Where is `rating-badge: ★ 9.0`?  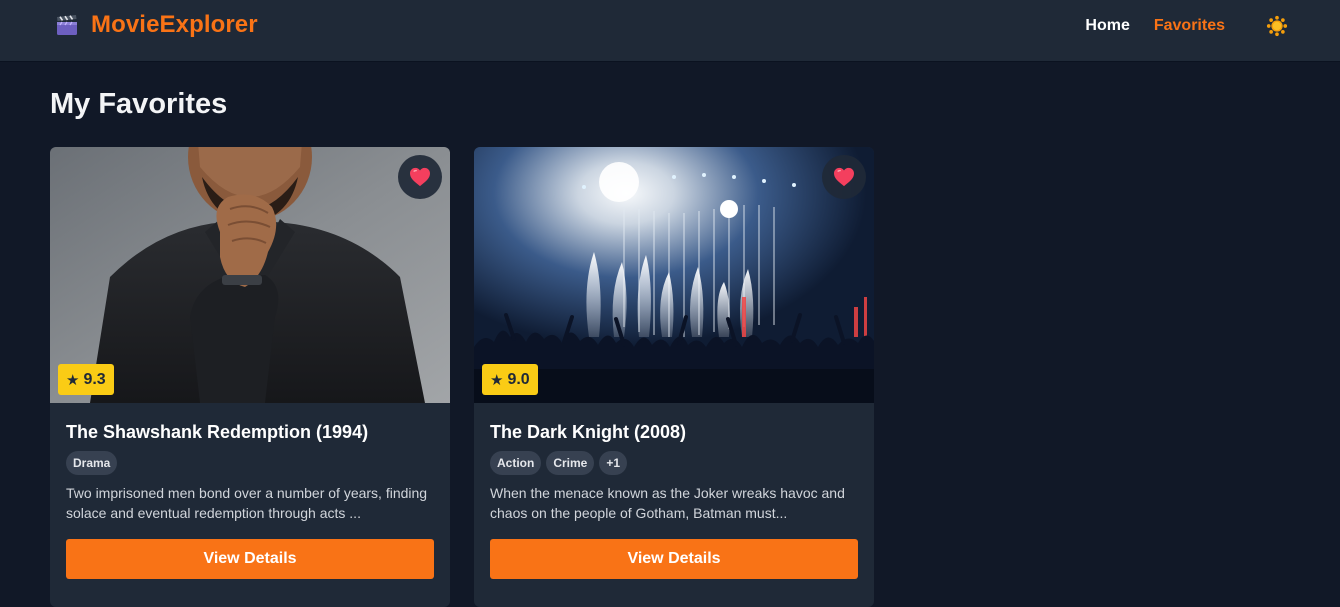 rating-badge: ★ 9.0 is located at coordinates (510, 379).